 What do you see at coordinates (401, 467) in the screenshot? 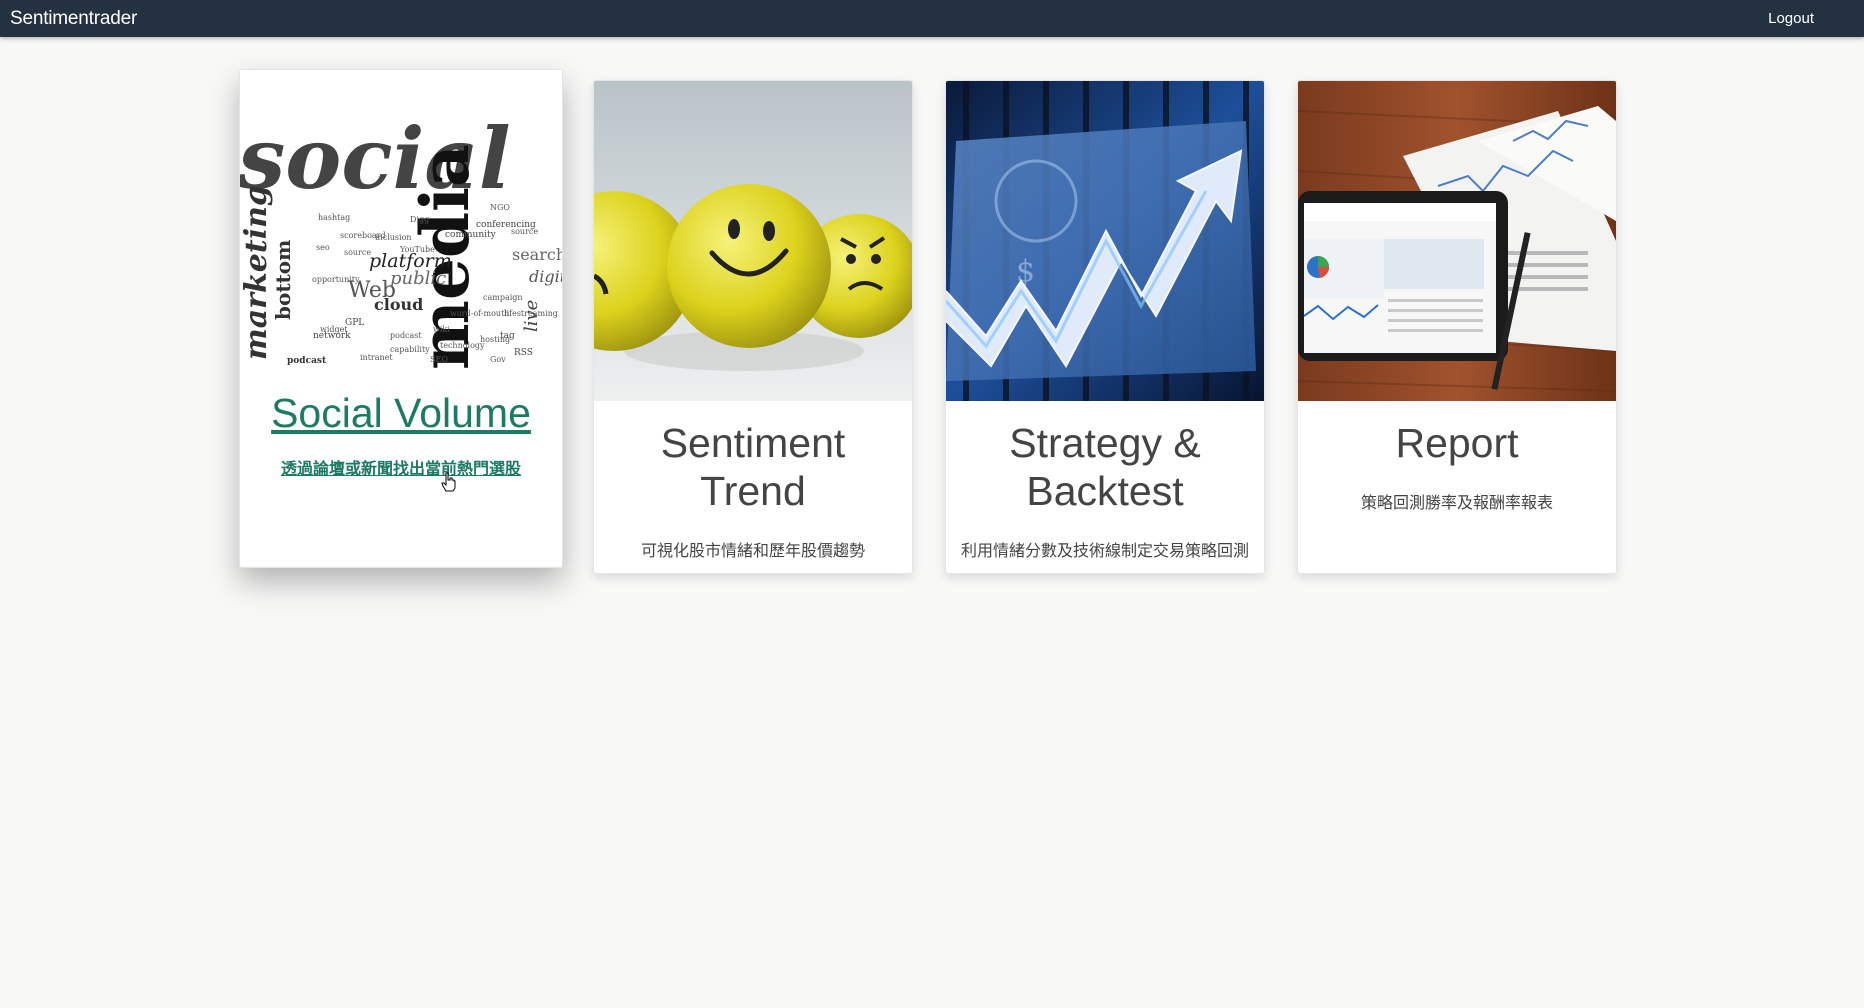
I see `card-subtitle: 透過論壇或新聞找出當前熱門選股` at bounding box center [401, 467].